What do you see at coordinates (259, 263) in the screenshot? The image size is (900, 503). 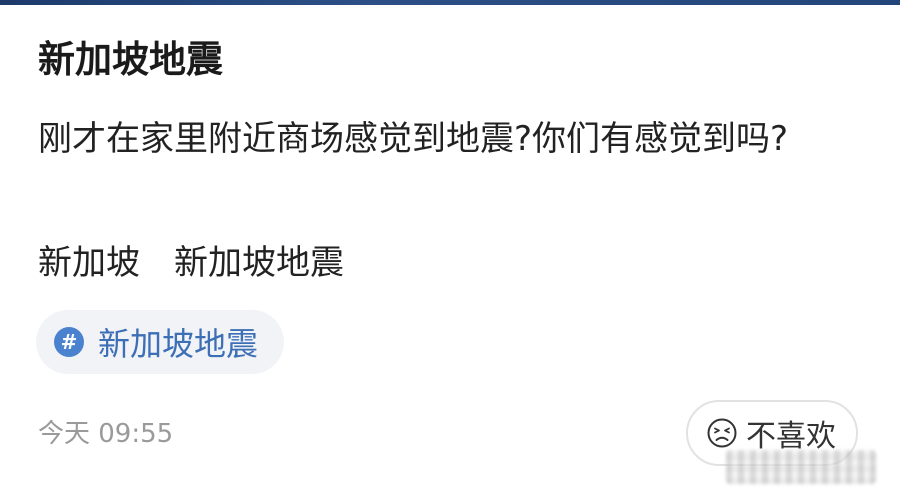 I see `tag-singapore-earthquake: 新加坡地震` at bounding box center [259, 263].